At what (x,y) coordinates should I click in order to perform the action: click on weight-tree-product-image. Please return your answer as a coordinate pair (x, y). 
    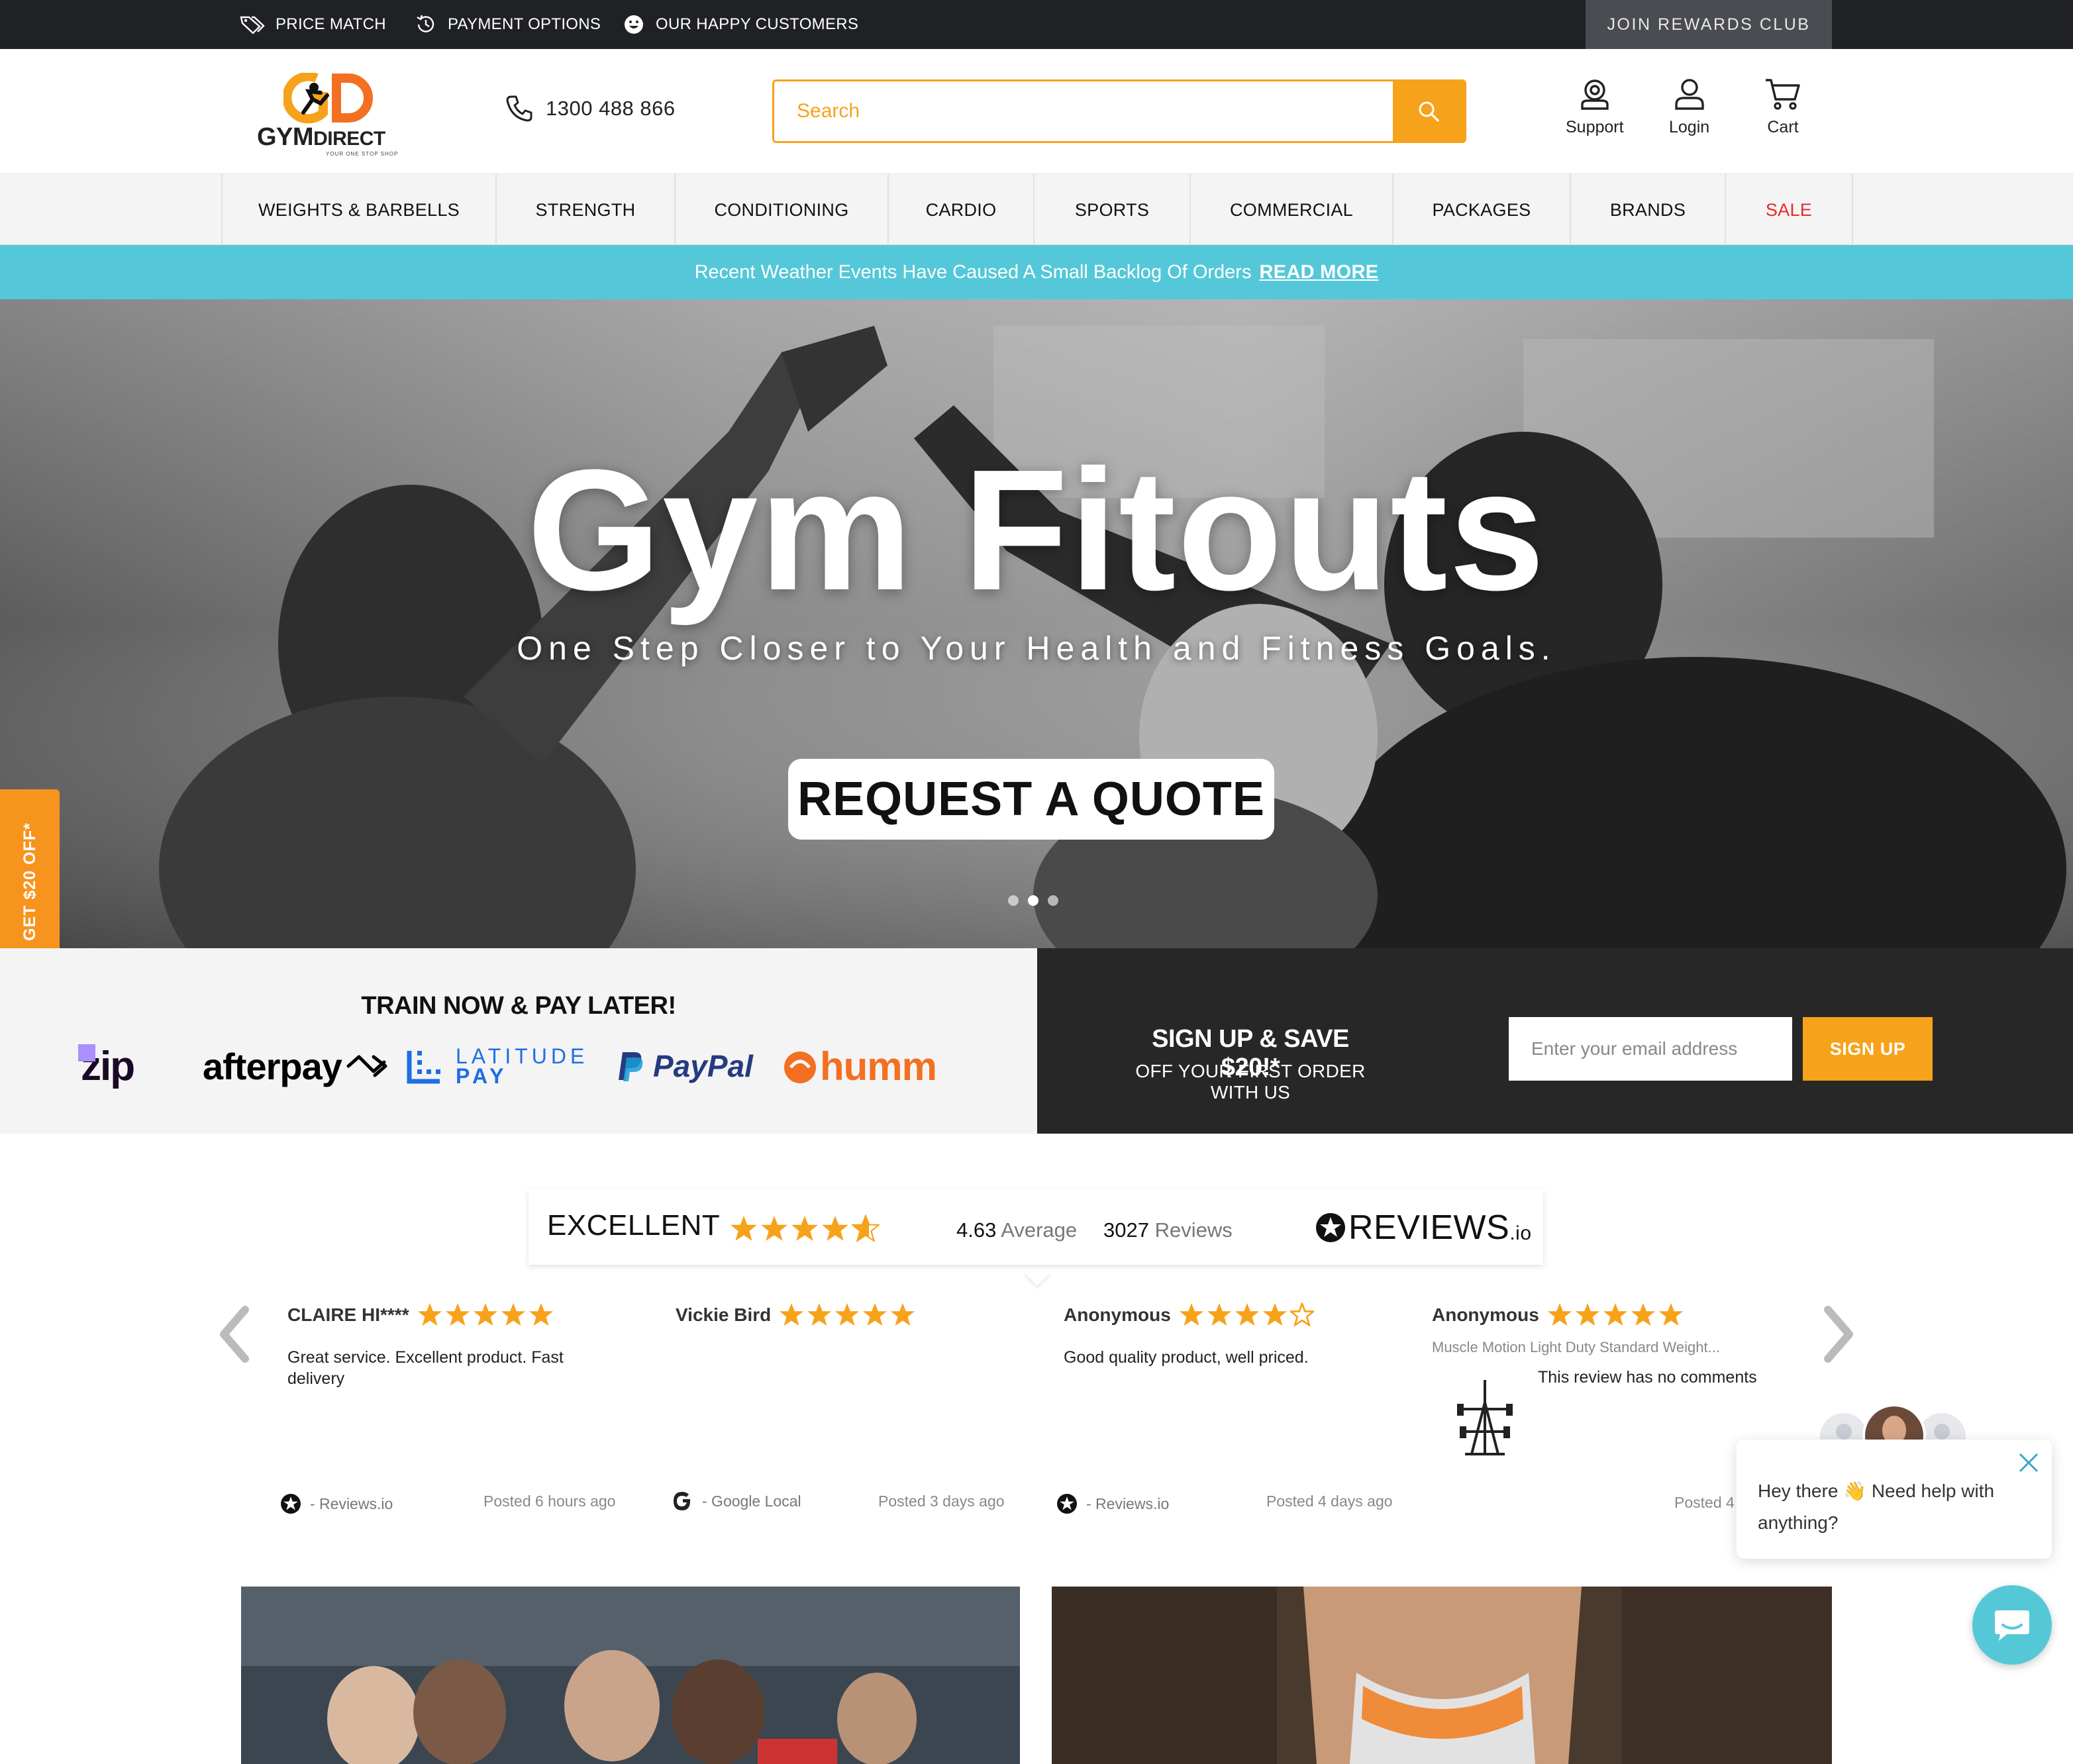
    Looking at the image, I should click on (1485, 1417).